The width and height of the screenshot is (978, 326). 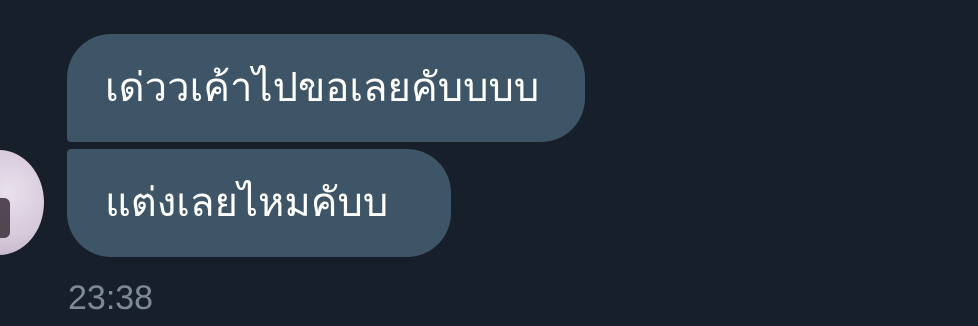 What do you see at coordinates (5, 218) in the screenshot?
I see `avatar-photo-detail` at bounding box center [5, 218].